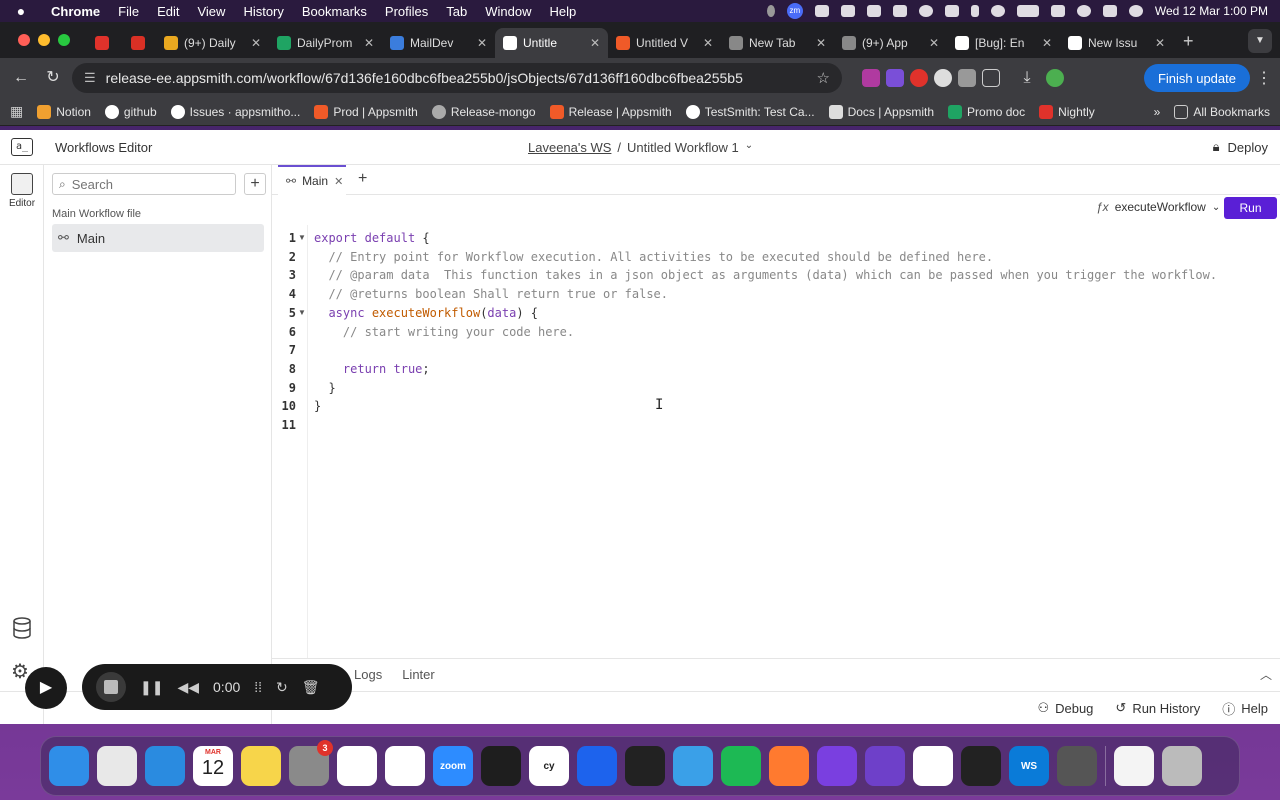 The image size is (1280, 800). What do you see at coordinates (46, 688) in the screenshot?
I see `camera-icon: ▶` at bounding box center [46, 688].